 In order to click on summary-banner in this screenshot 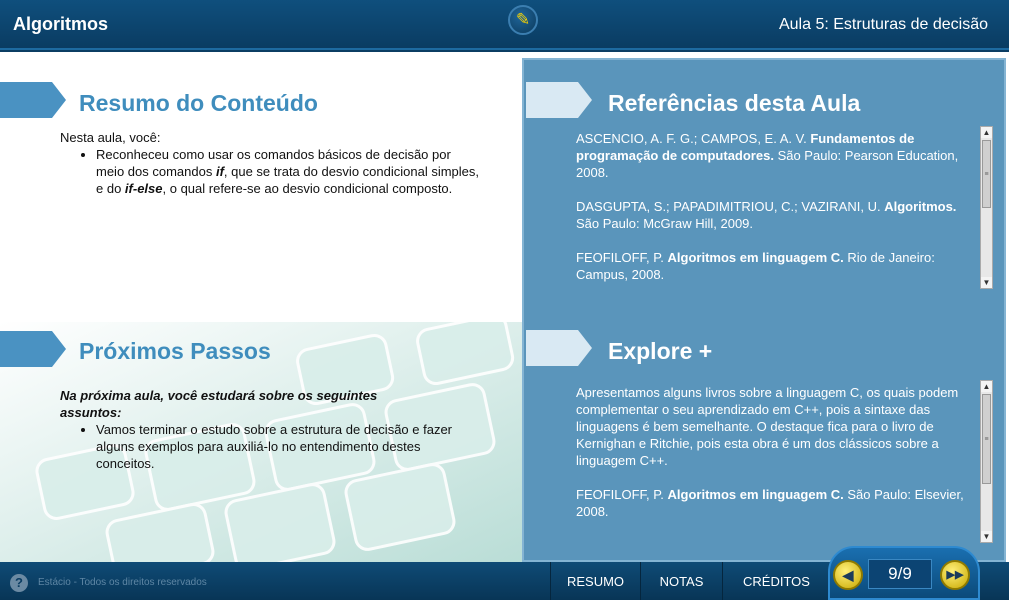, I will do `click(34, 100)`.